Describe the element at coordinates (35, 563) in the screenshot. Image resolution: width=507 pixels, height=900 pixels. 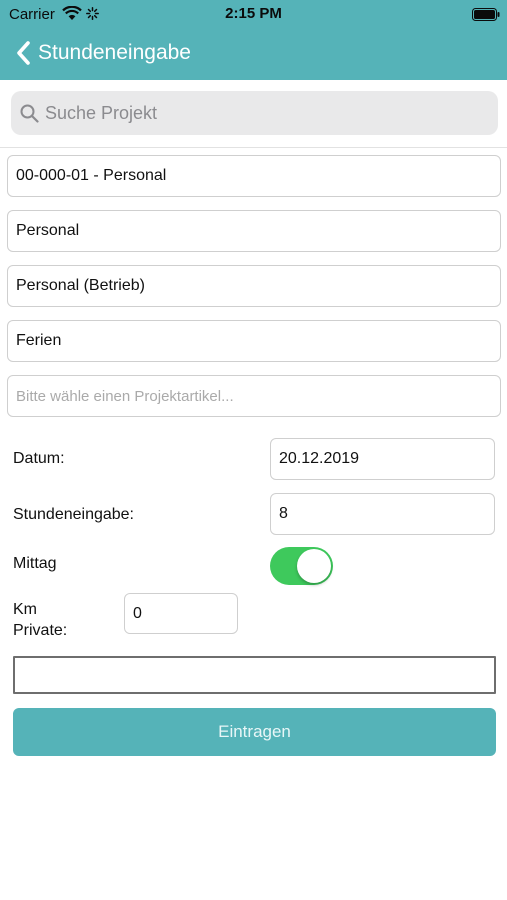
I see `lunch-label: Mittag` at that location.